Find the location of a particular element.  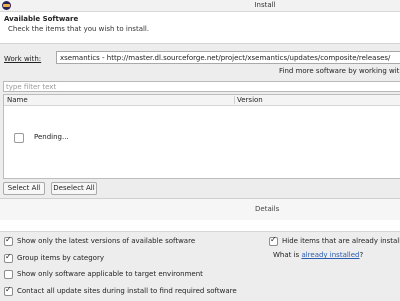

details-label: Details is located at coordinates (267, 209).